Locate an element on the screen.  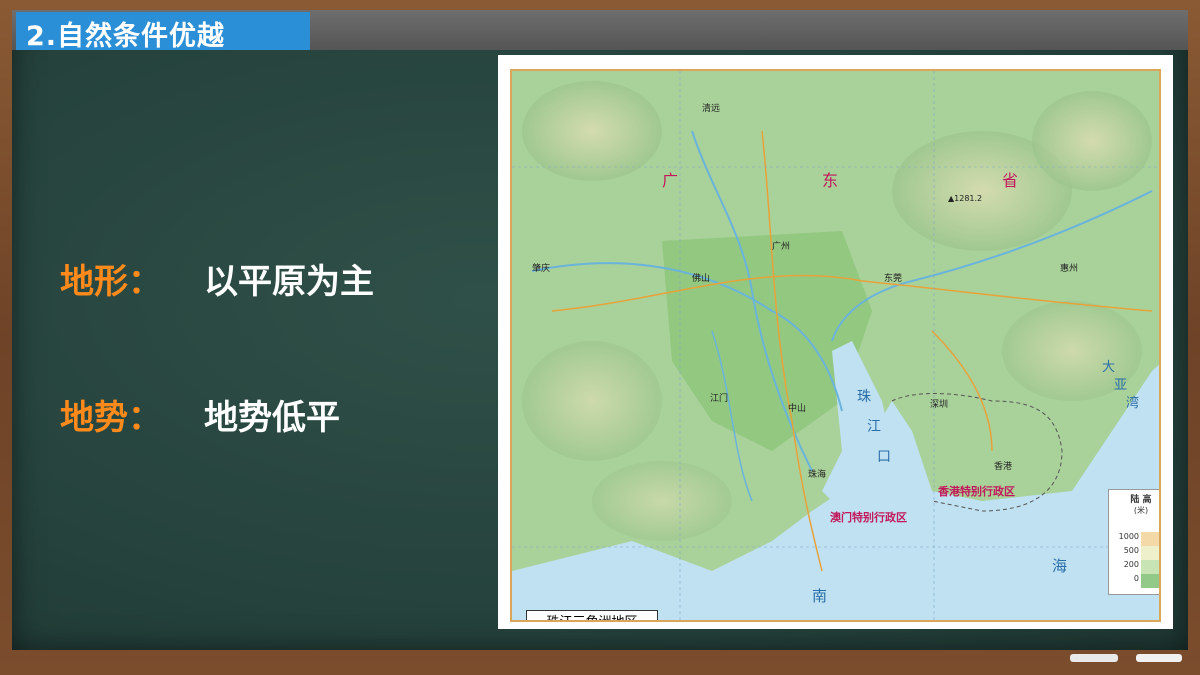
hongkong-label: 香港特别行政区 is located at coordinates (976, 491).